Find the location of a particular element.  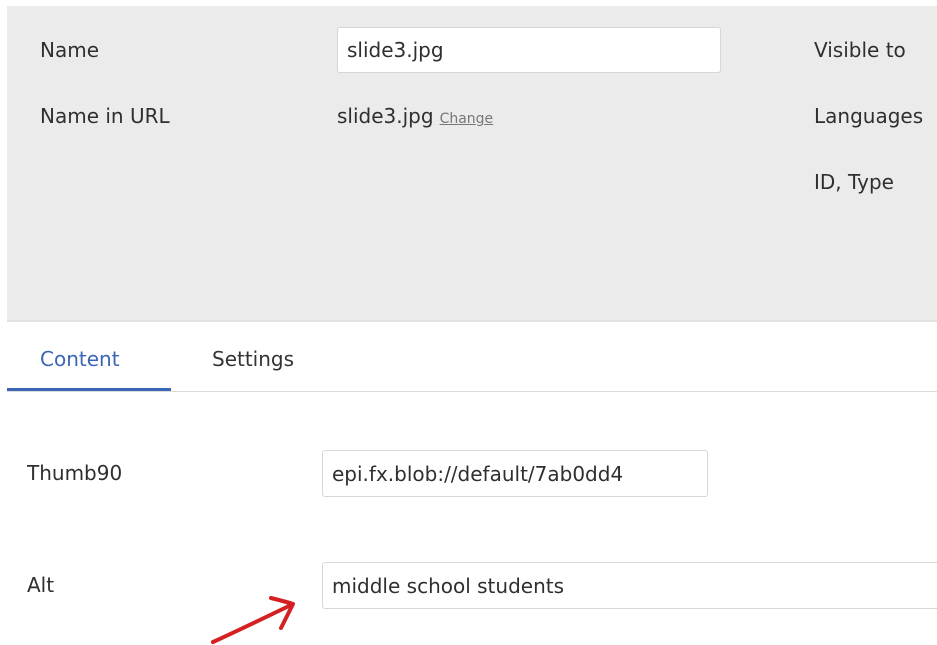

name-input is located at coordinates (529, 50).